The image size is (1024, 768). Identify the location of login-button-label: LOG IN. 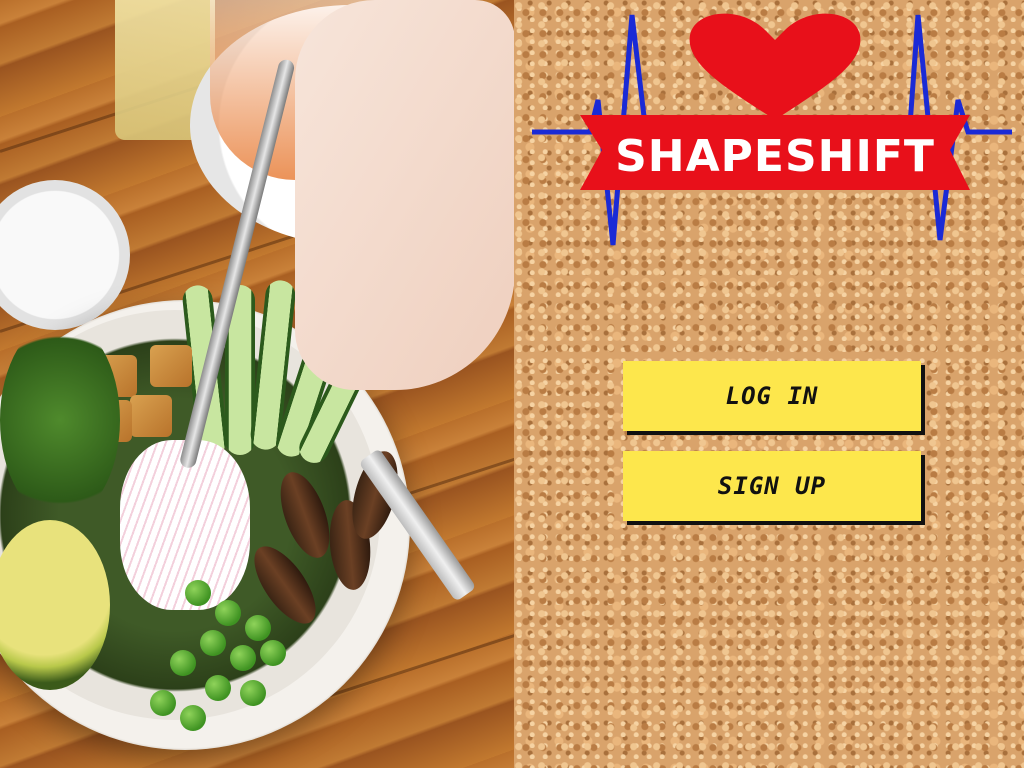
(772, 396).